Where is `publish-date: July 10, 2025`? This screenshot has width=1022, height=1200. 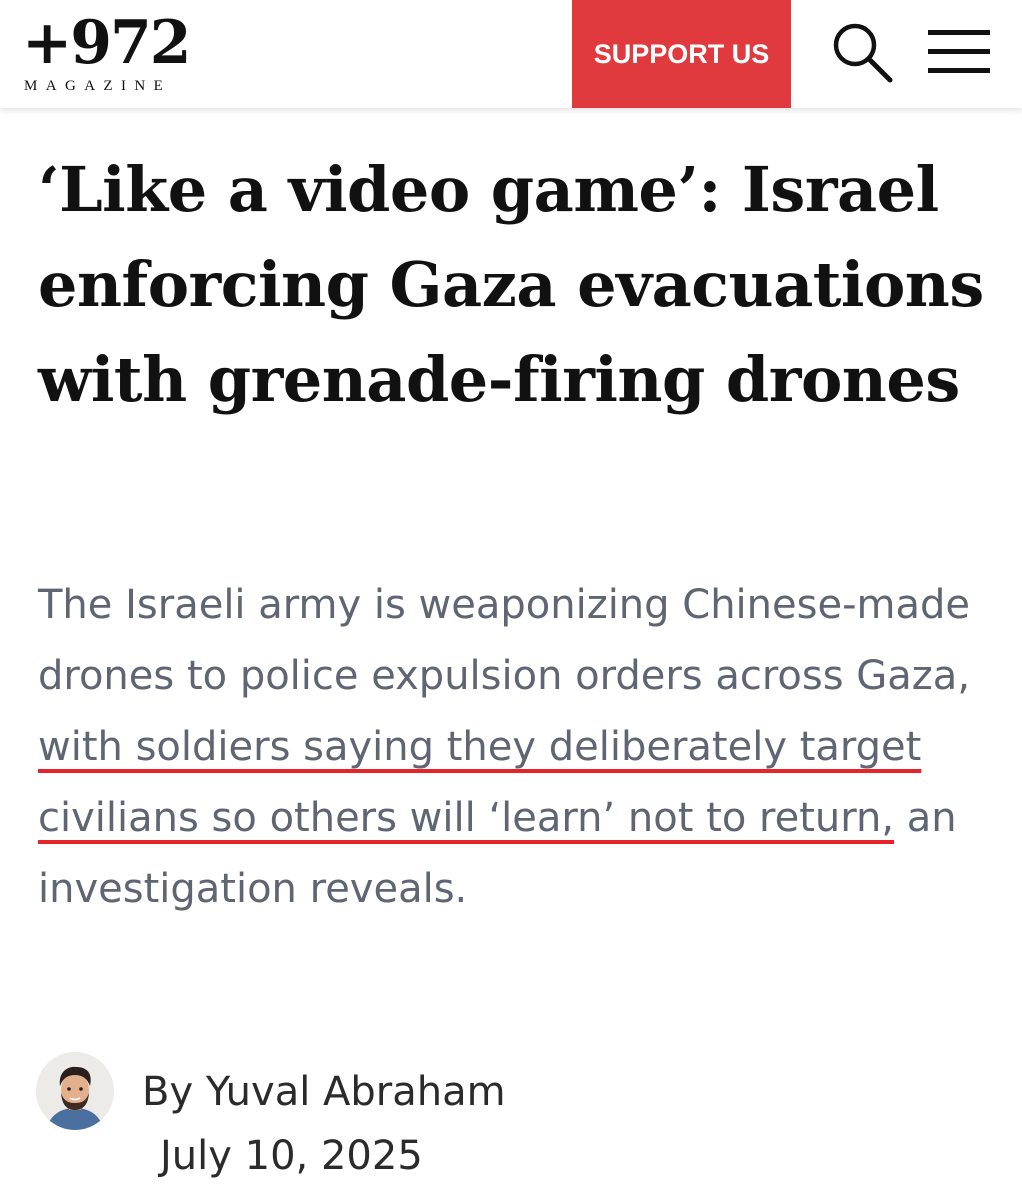 publish-date: July 10, 2025 is located at coordinates (291, 1156).